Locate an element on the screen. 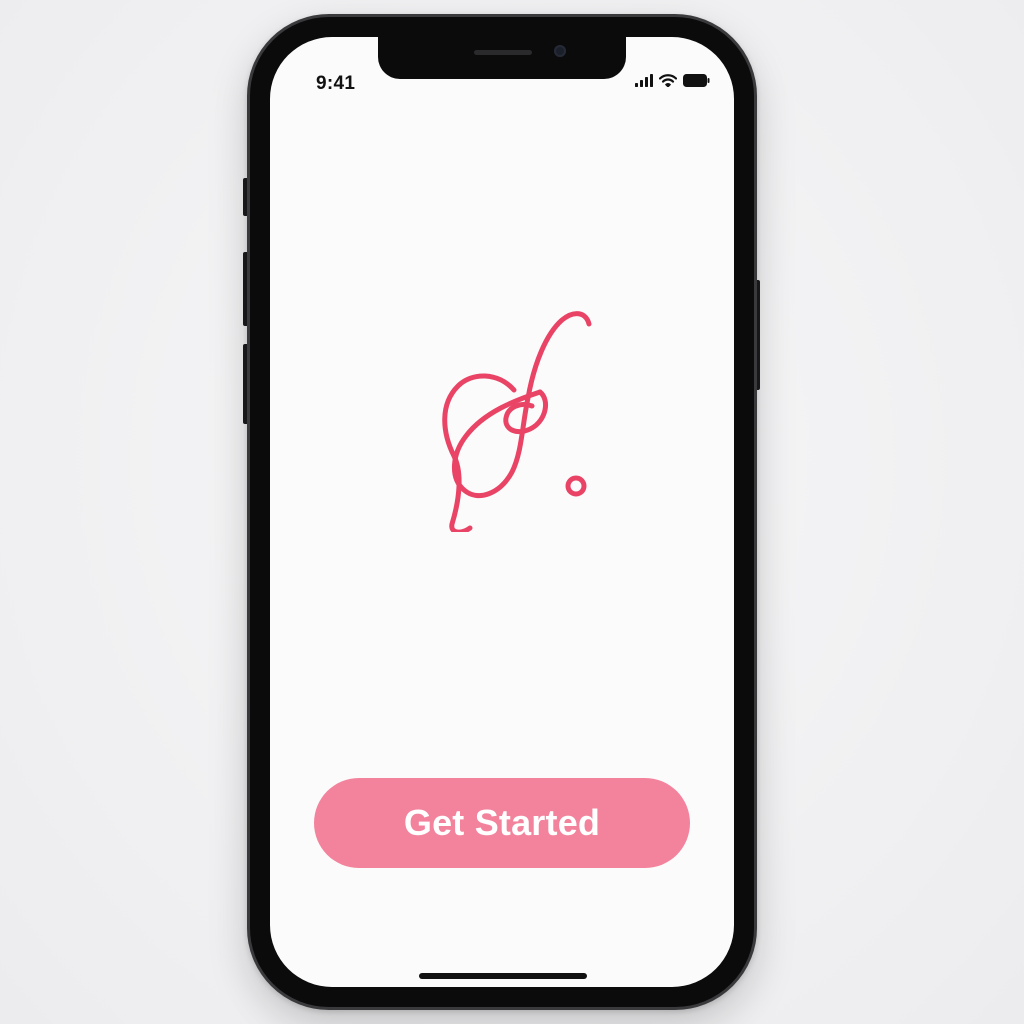  status-icons is located at coordinates (672, 80).